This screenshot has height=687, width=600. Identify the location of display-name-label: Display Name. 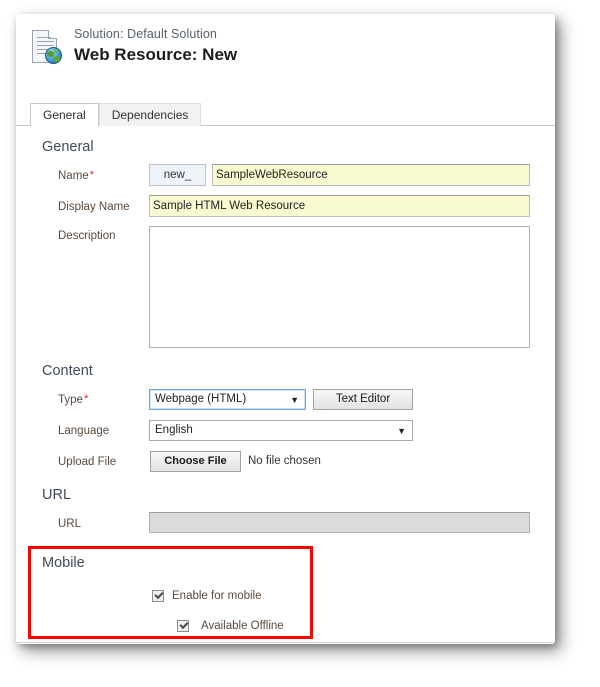
(94, 207).